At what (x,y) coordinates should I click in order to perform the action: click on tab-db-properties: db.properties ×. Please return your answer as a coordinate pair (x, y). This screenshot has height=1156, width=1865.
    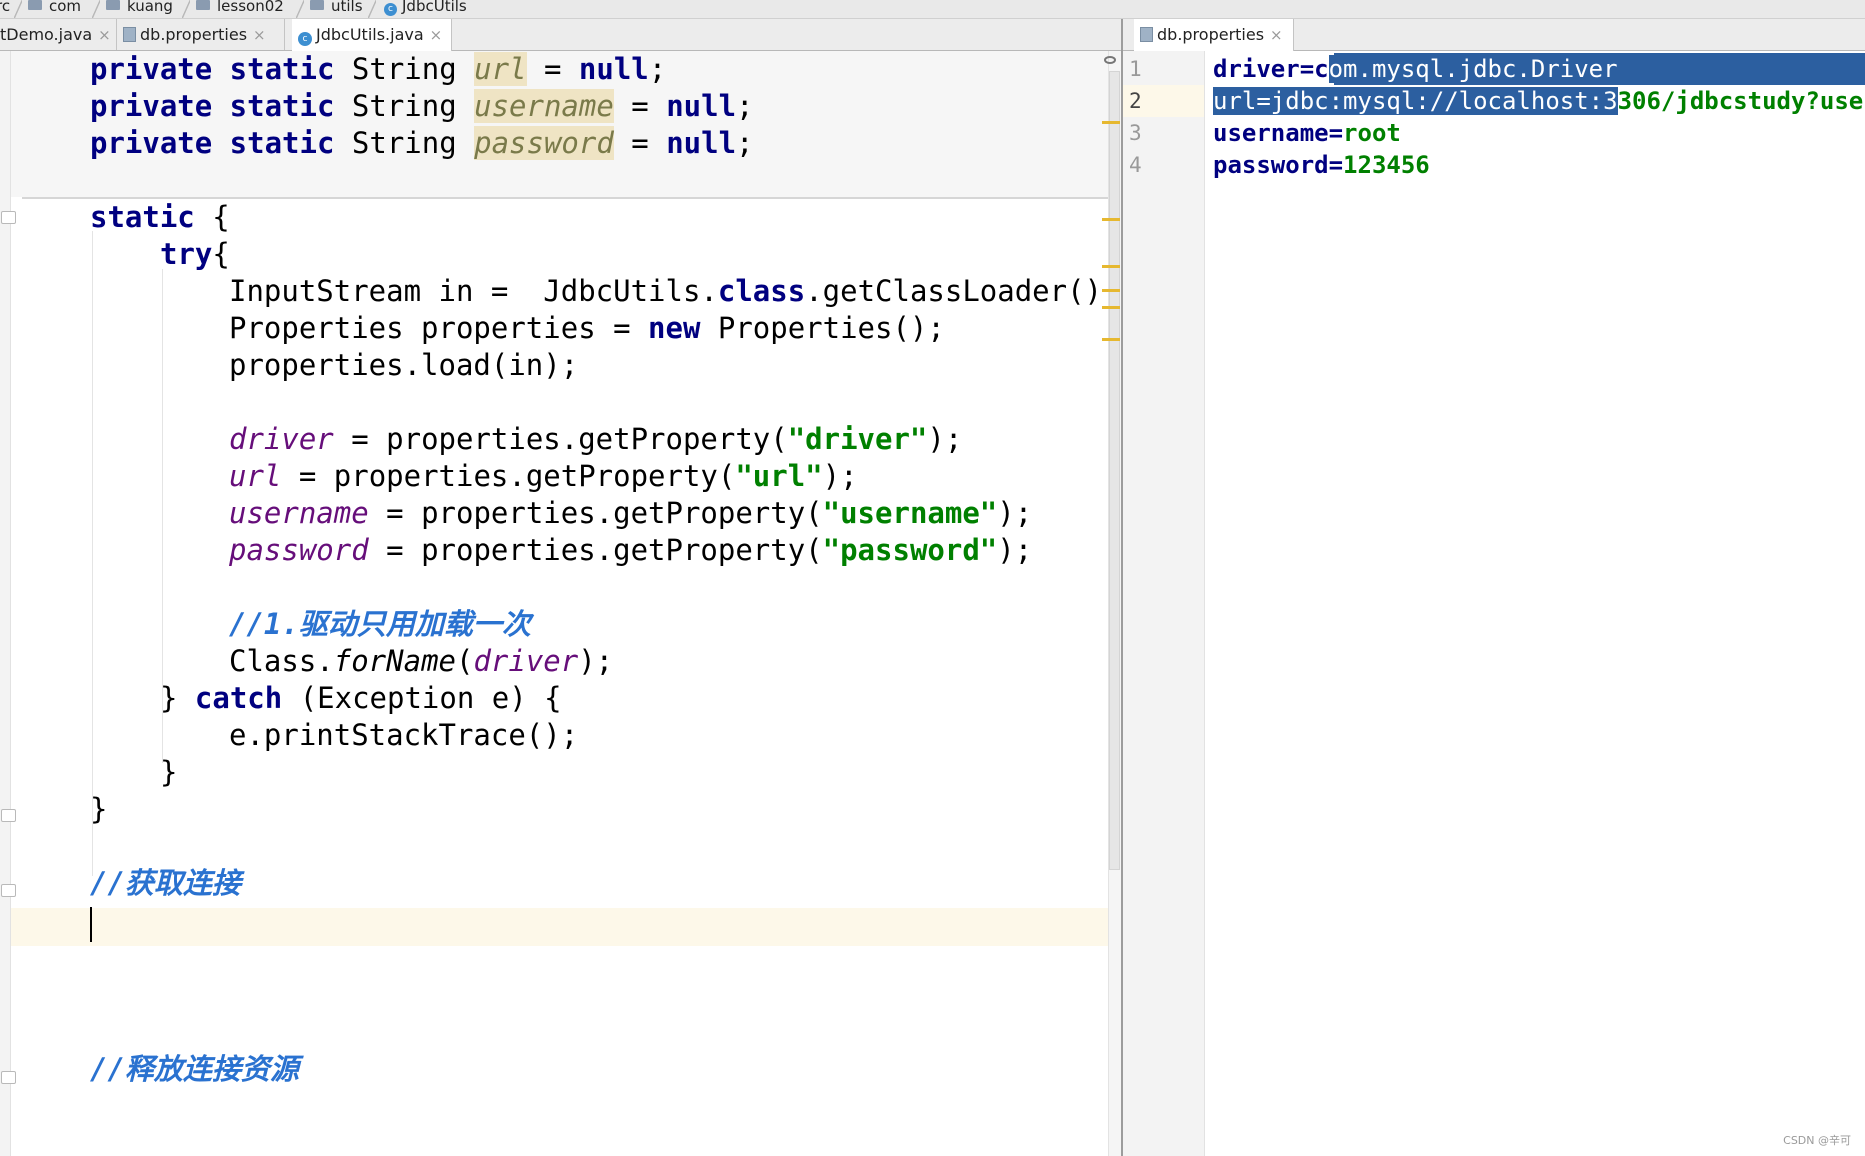
    Looking at the image, I should click on (201, 34).